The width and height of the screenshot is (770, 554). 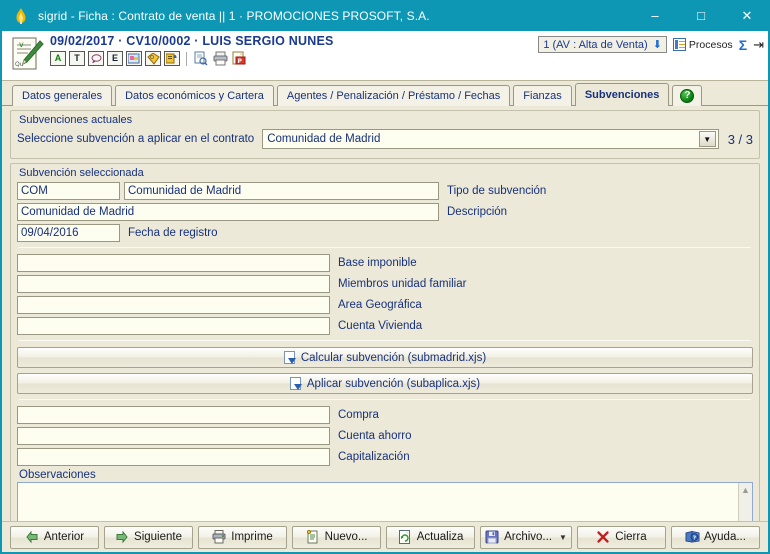 I want to click on anterior-button: Anterior, so click(x=55, y=537).